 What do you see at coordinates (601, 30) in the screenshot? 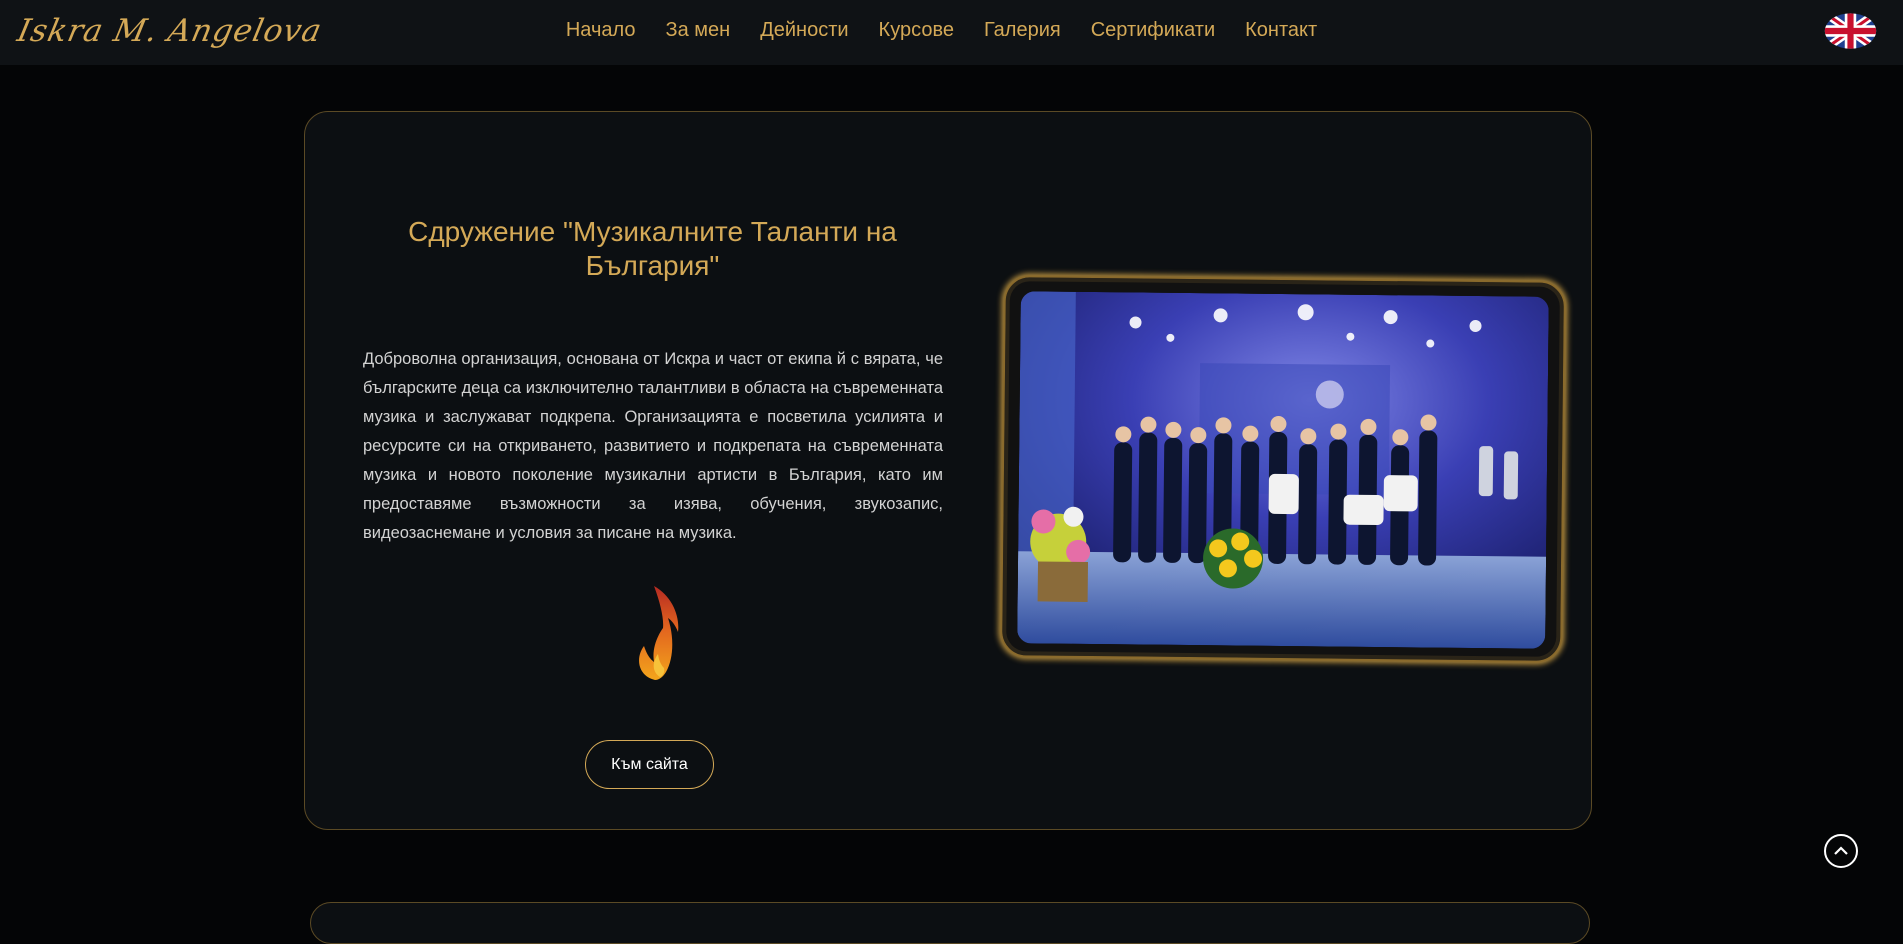
I see `nav-home: Начало` at bounding box center [601, 30].